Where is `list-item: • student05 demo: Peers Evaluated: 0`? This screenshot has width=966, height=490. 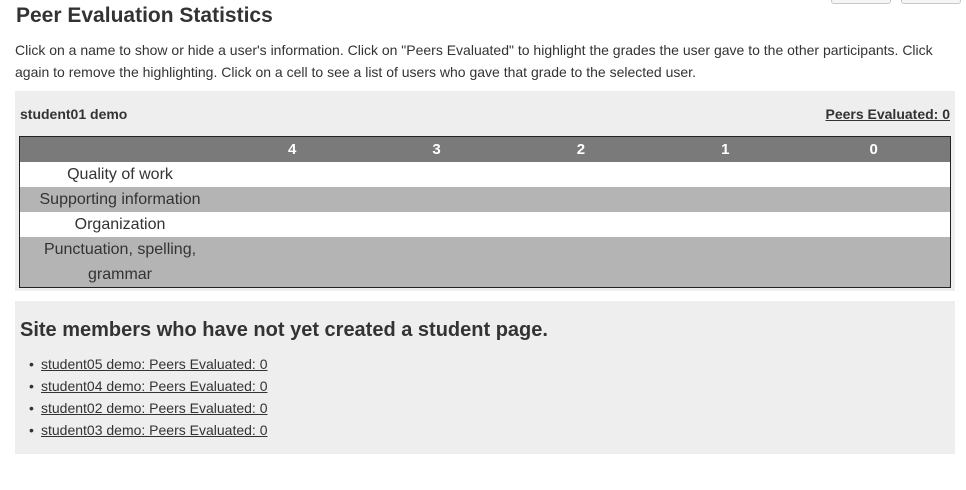
list-item: • student05 demo: Peers Evaluated: 0 is located at coordinates (148, 364).